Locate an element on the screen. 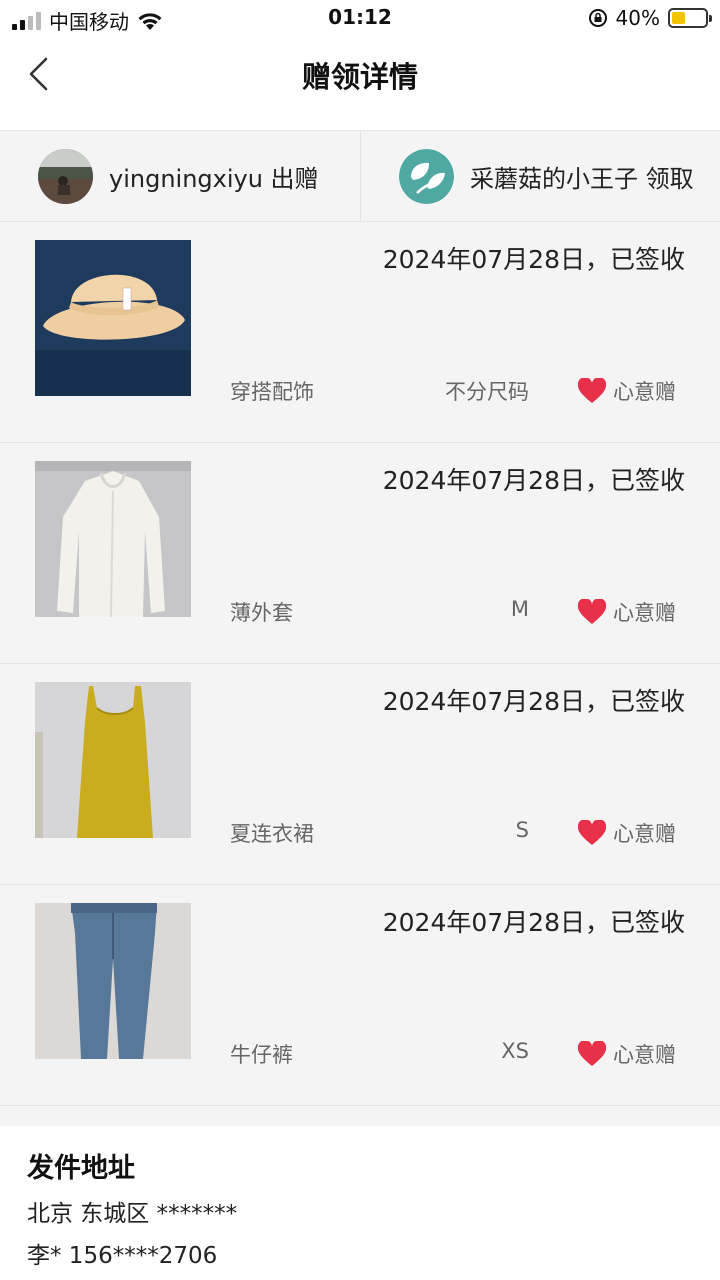 The height and width of the screenshot is (1280, 720). item-thumbnail-white-jacket is located at coordinates (113, 539).